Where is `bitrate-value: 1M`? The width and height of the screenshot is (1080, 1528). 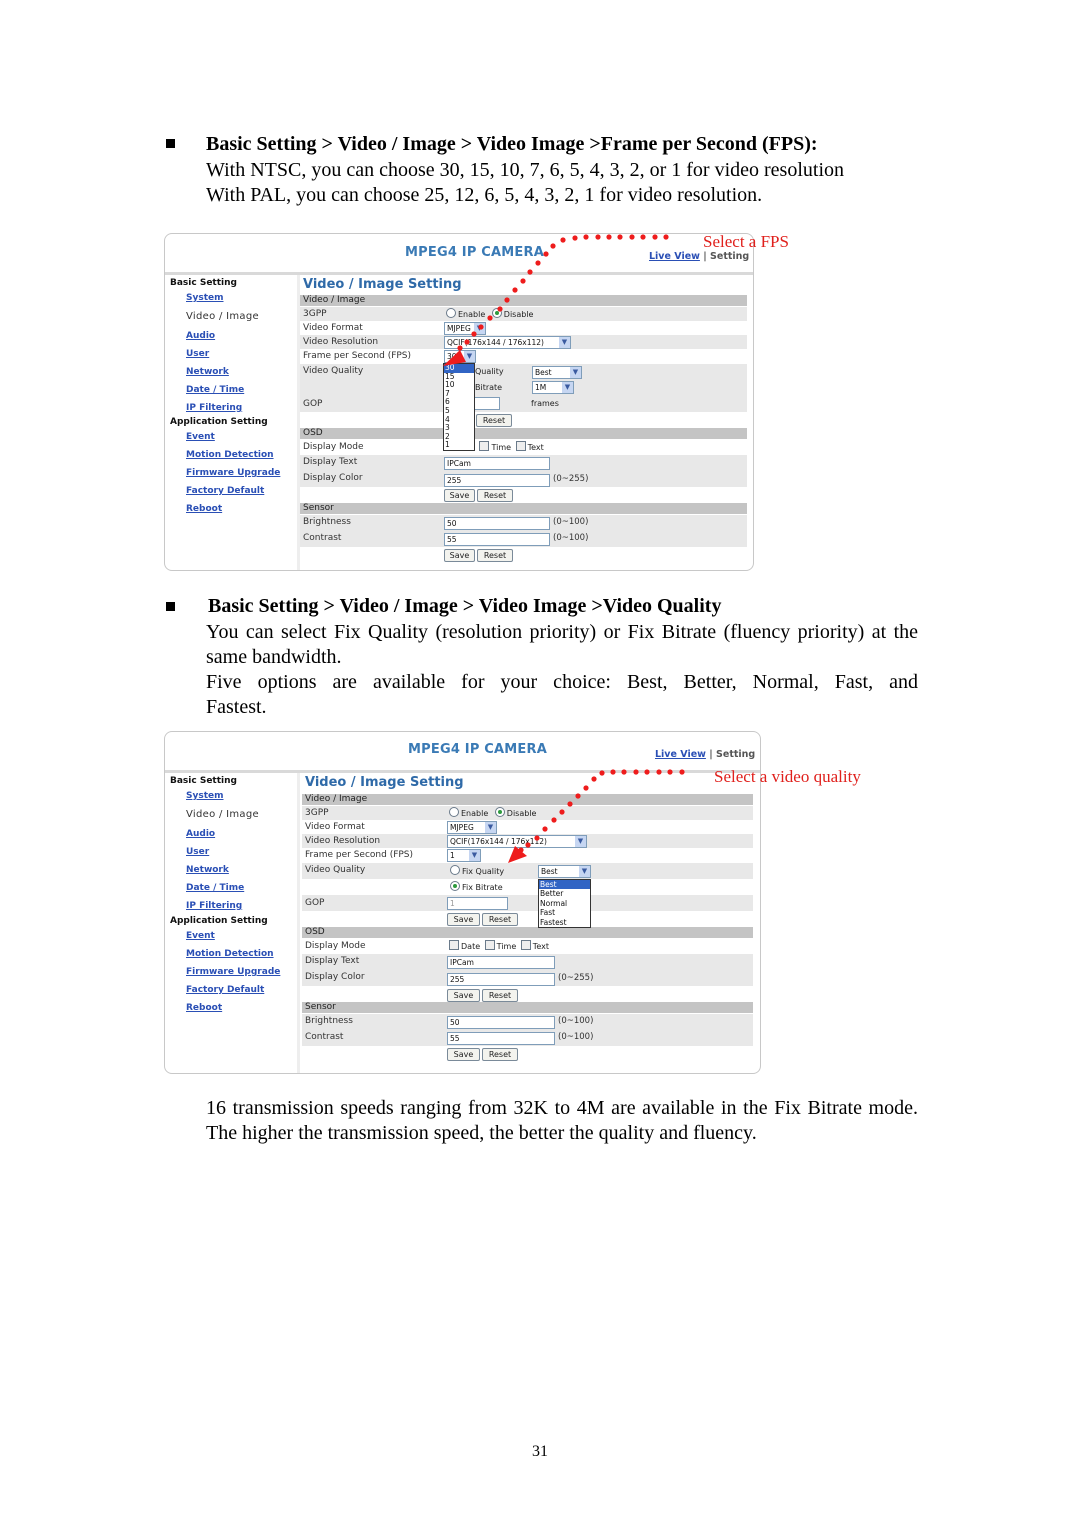 bitrate-value: 1M is located at coordinates (541, 387).